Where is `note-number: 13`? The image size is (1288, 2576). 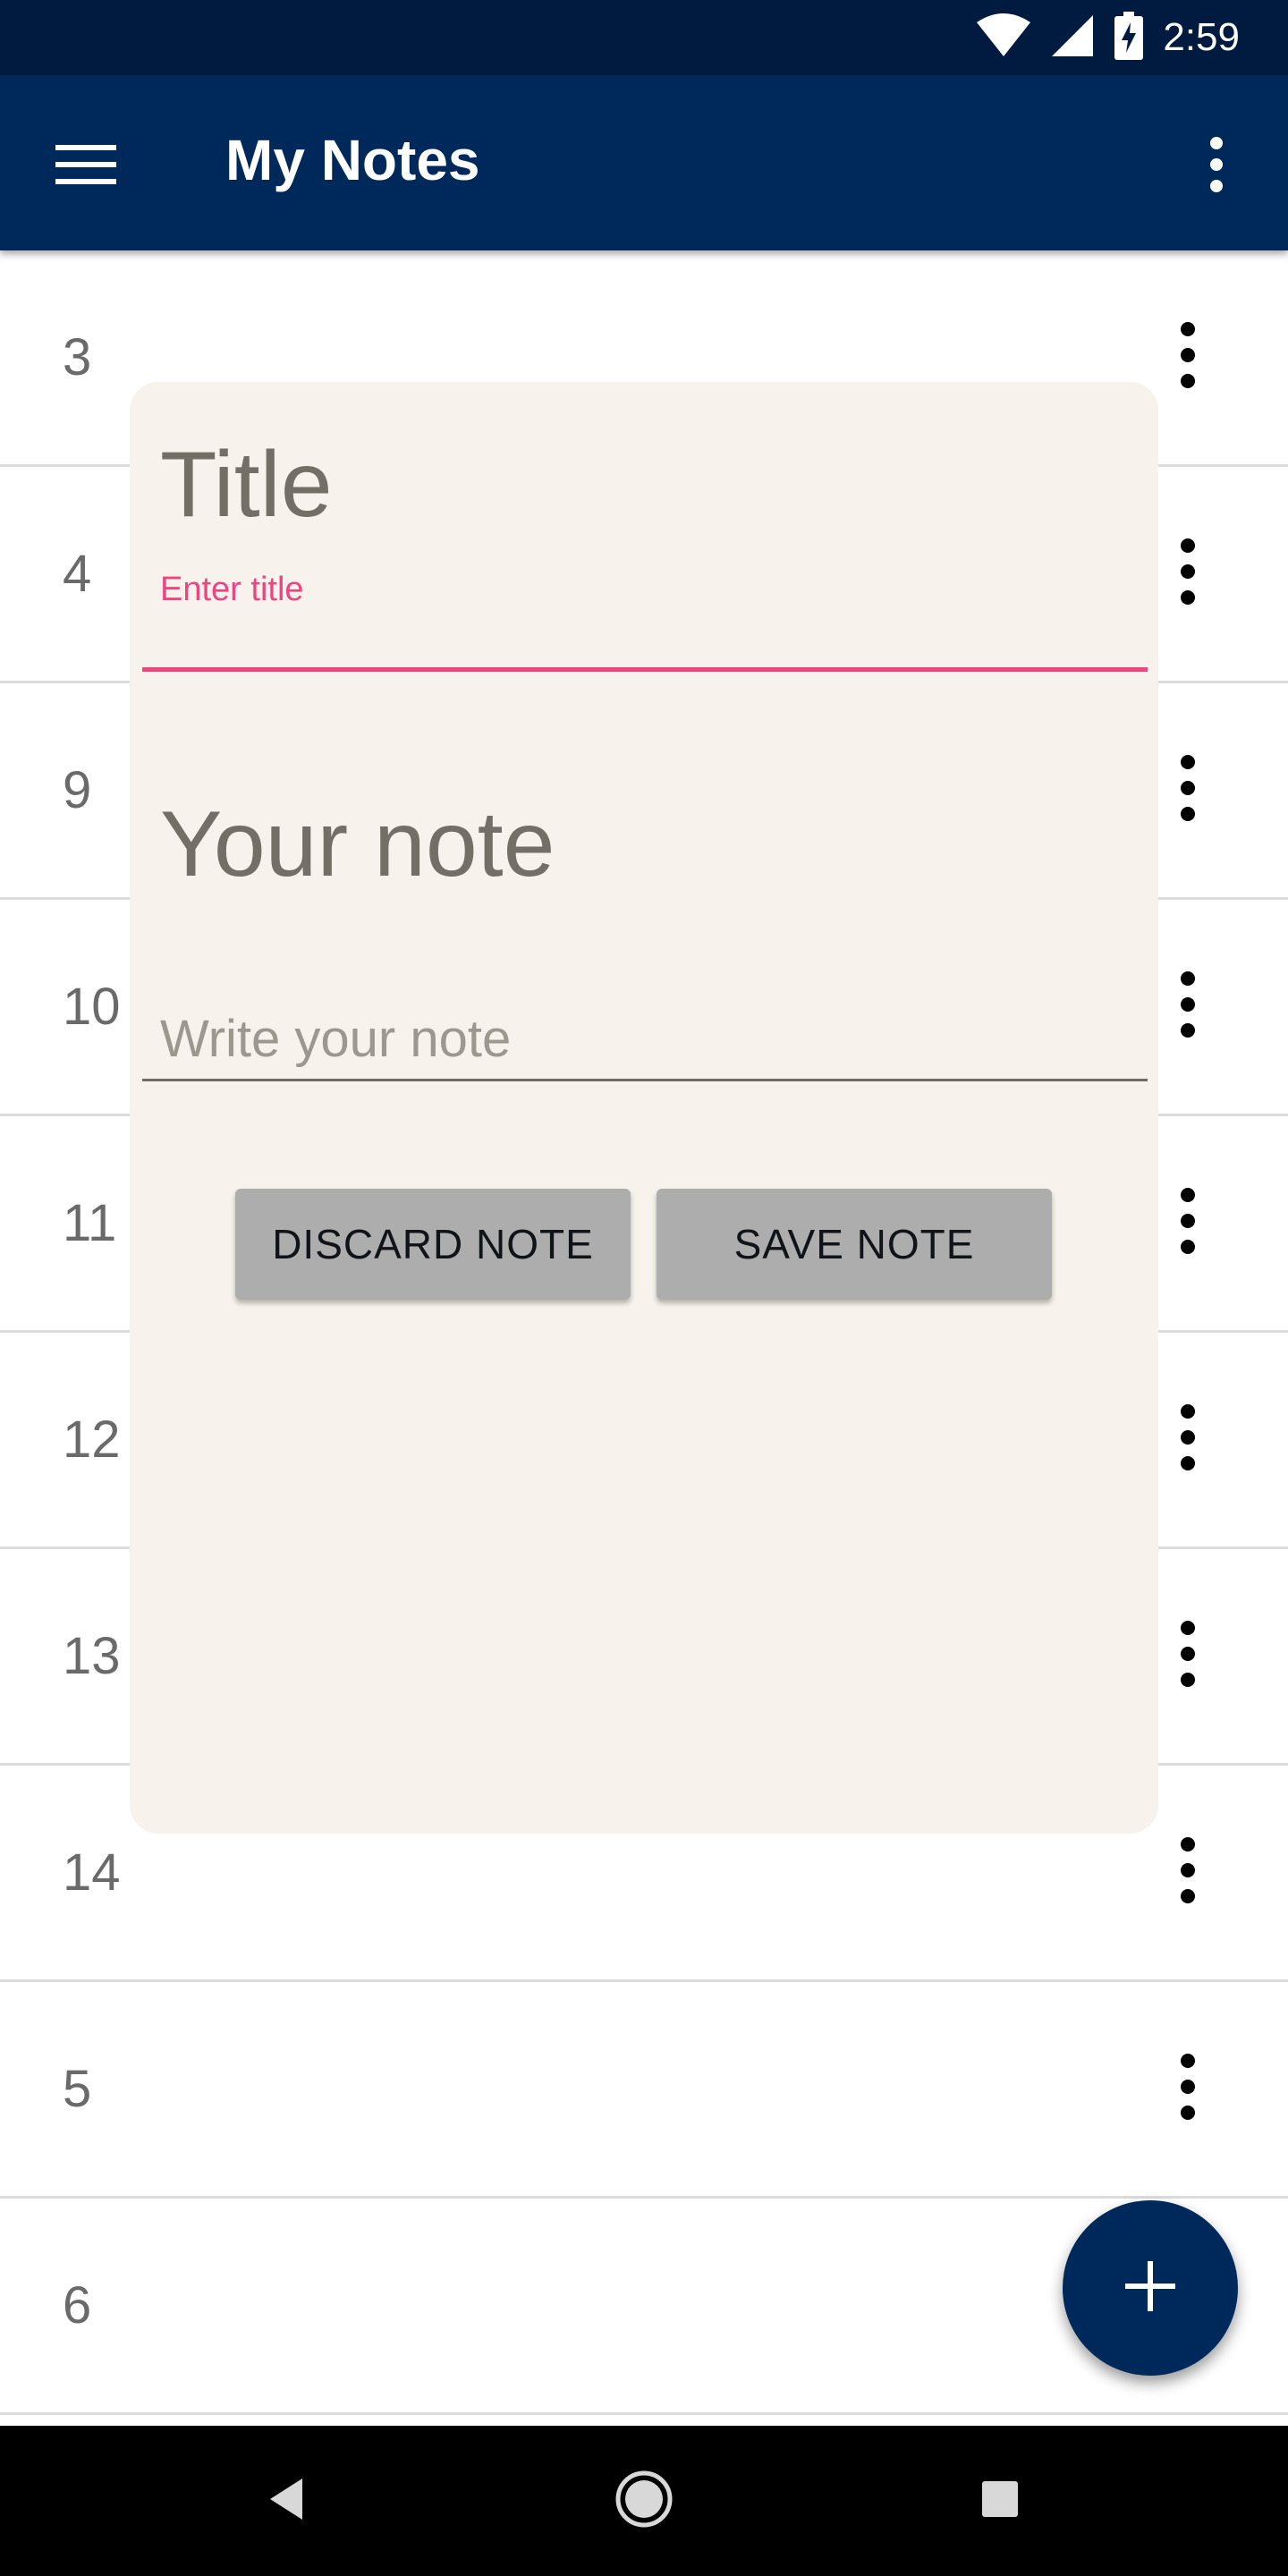 note-number: 13 is located at coordinates (92, 1656).